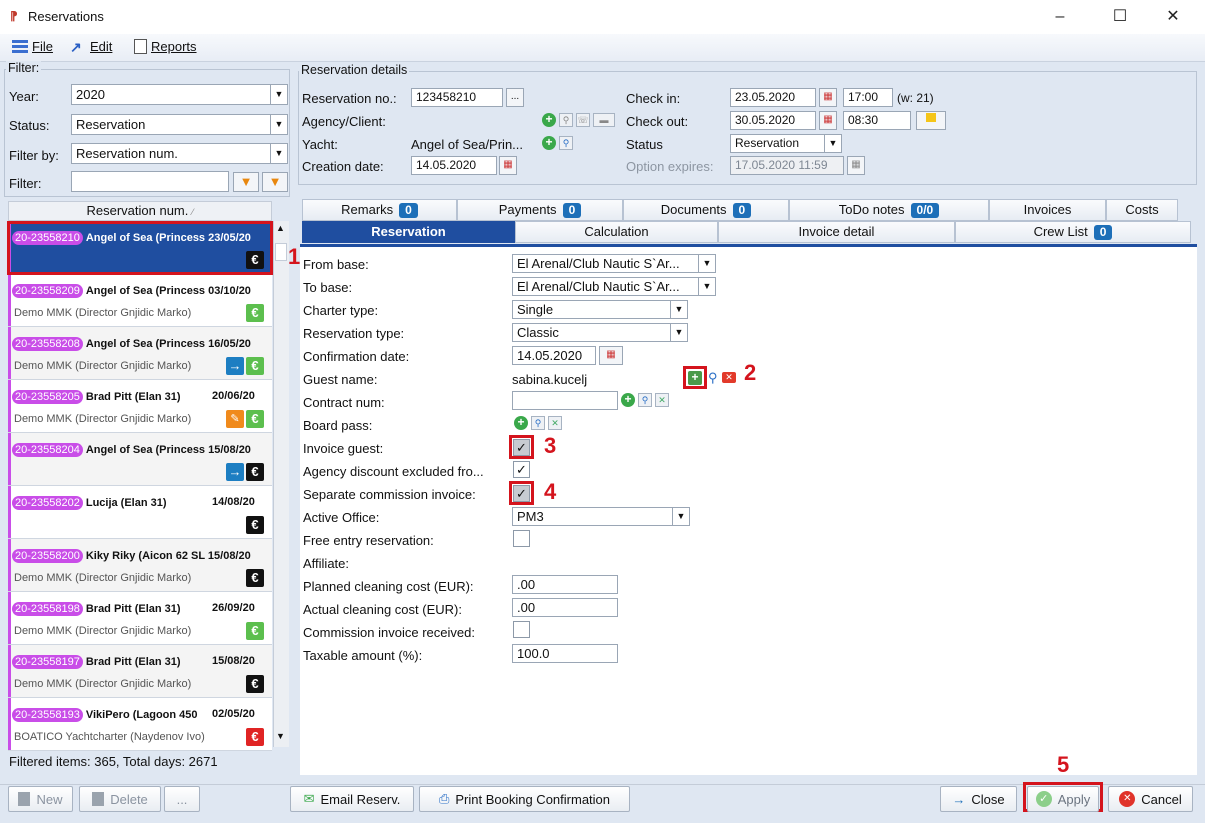  I want to click on creation-date-field: 14.05.2020, so click(454, 165).